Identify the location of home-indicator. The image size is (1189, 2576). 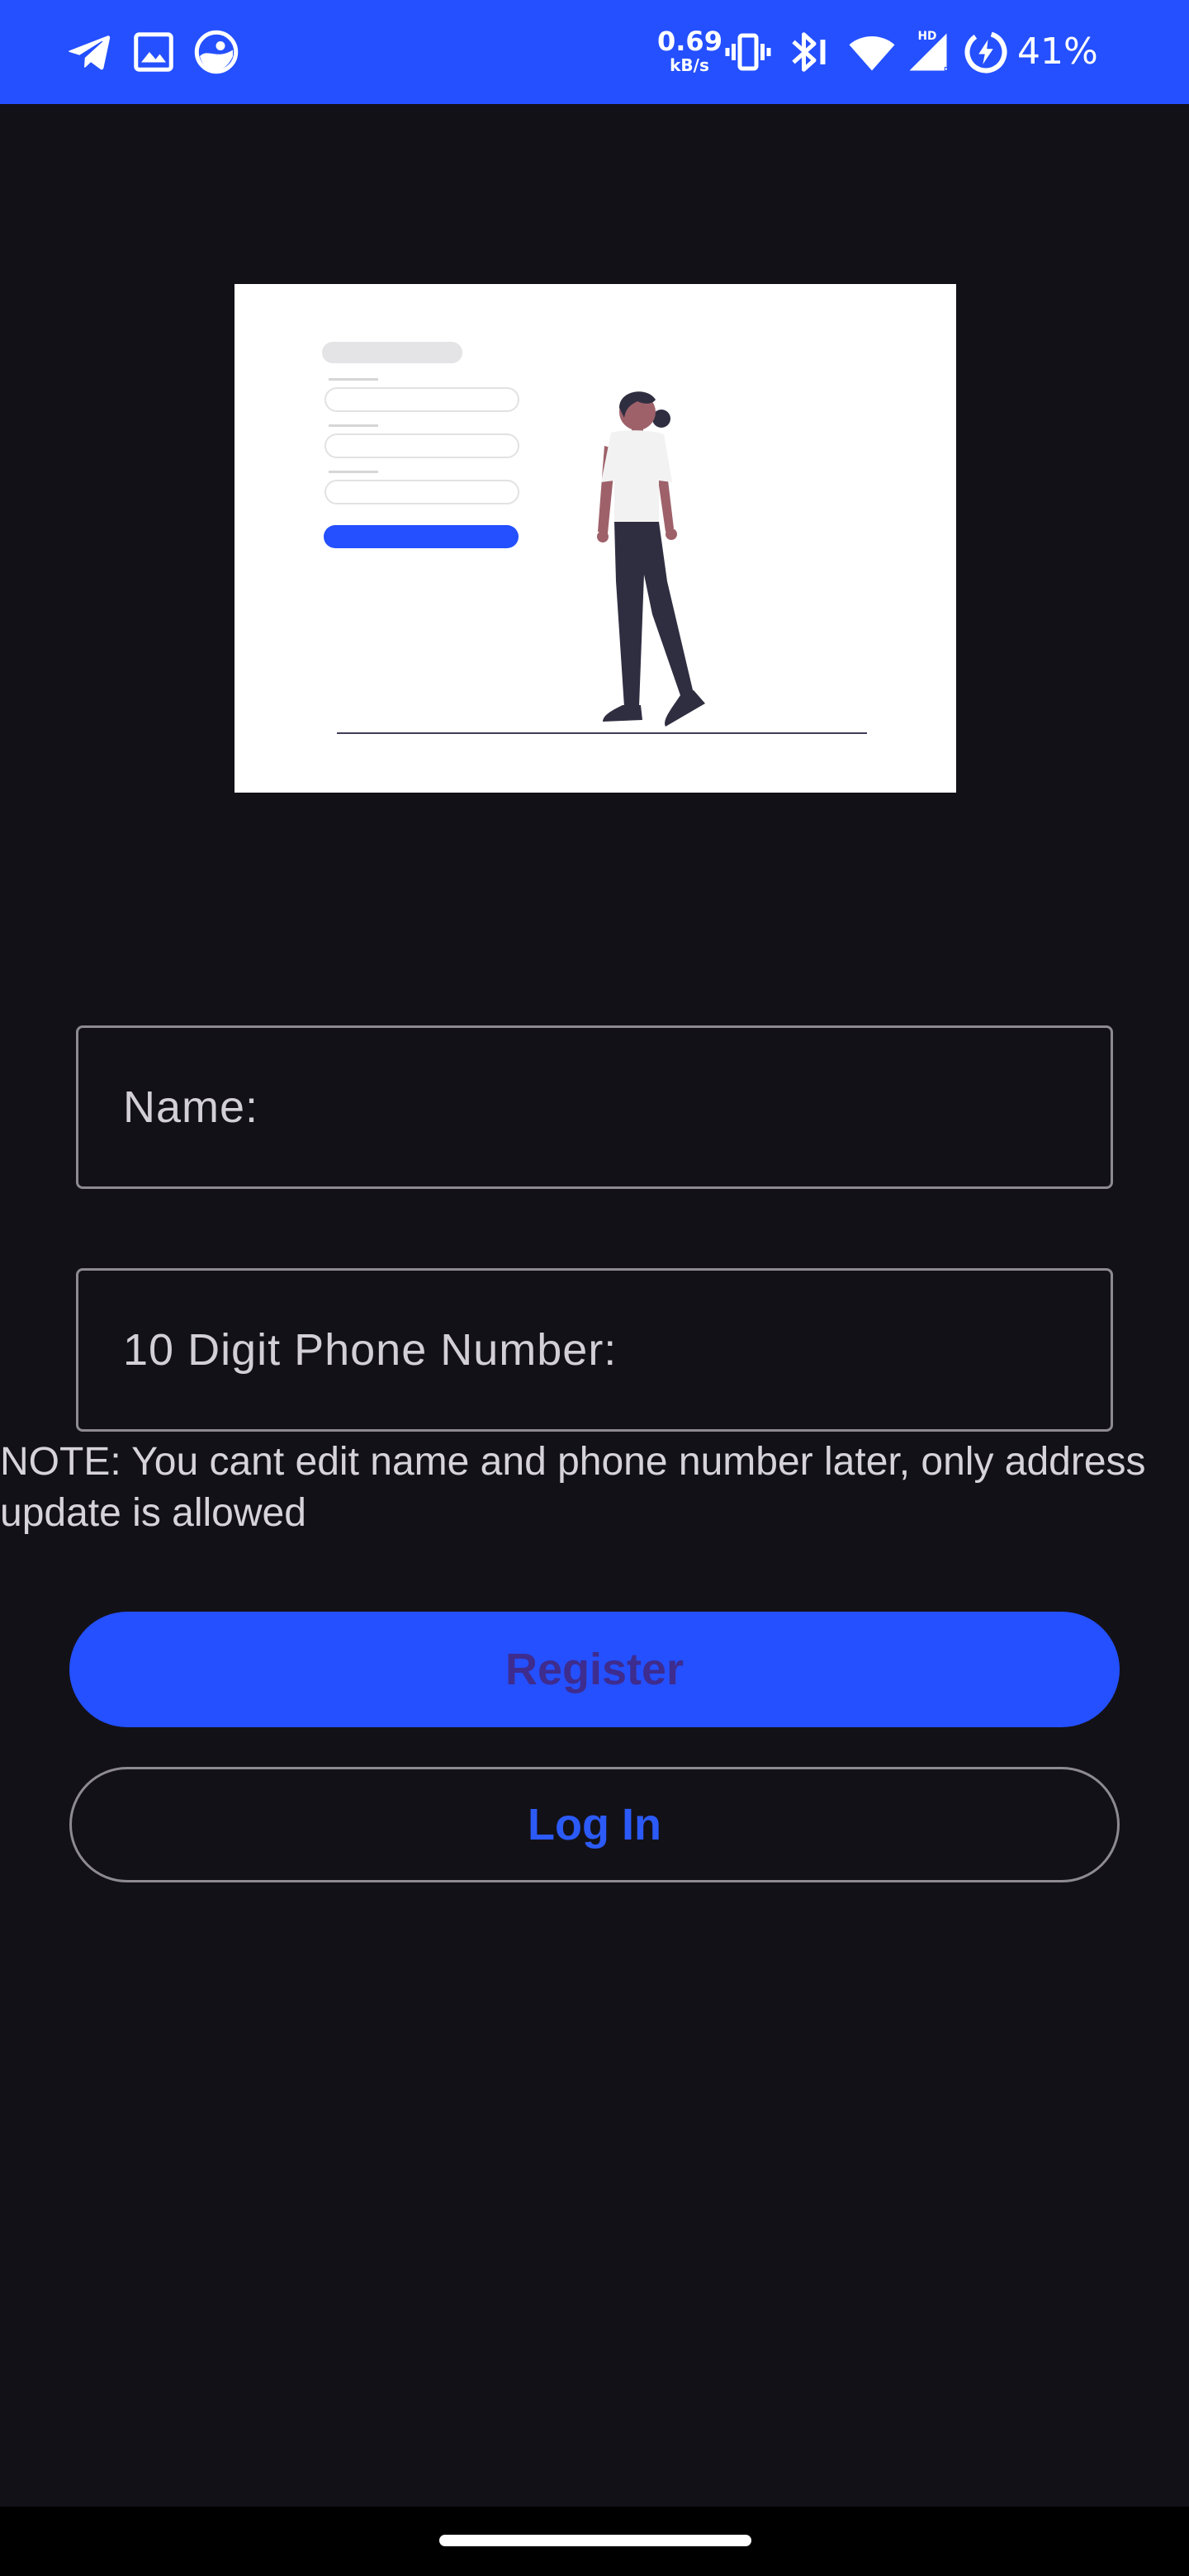
(595, 2540).